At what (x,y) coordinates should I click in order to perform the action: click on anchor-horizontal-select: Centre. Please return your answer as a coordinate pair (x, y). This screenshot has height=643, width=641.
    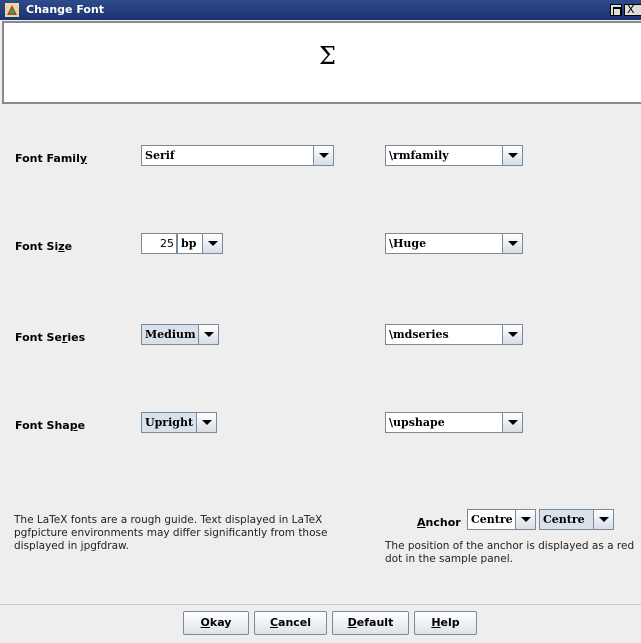
    Looking at the image, I should click on (501, 519).